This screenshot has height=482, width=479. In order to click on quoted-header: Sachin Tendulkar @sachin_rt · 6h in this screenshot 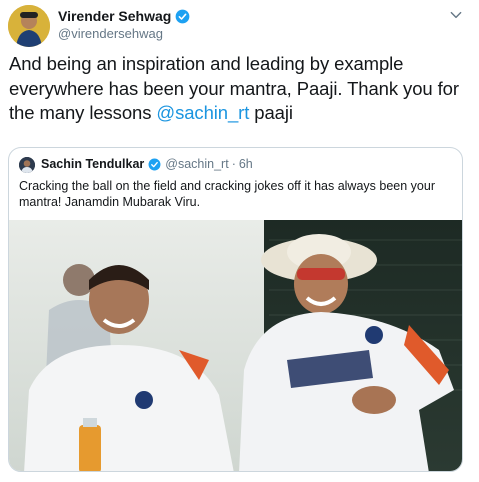, I will do `click(147, 164)`.